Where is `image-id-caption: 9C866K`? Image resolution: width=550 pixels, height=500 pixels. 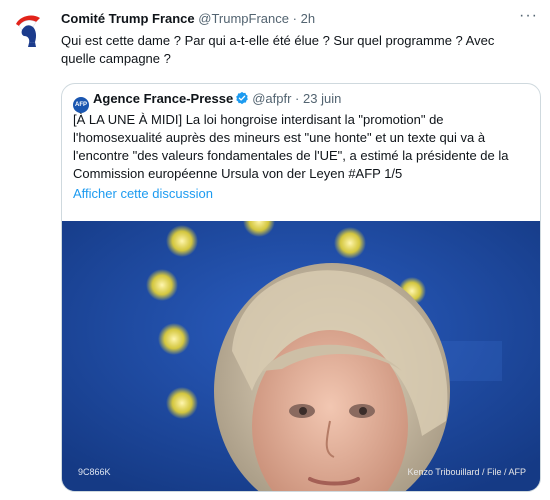 image-id-caption: 9C866K is located at coordinates (94, 472).